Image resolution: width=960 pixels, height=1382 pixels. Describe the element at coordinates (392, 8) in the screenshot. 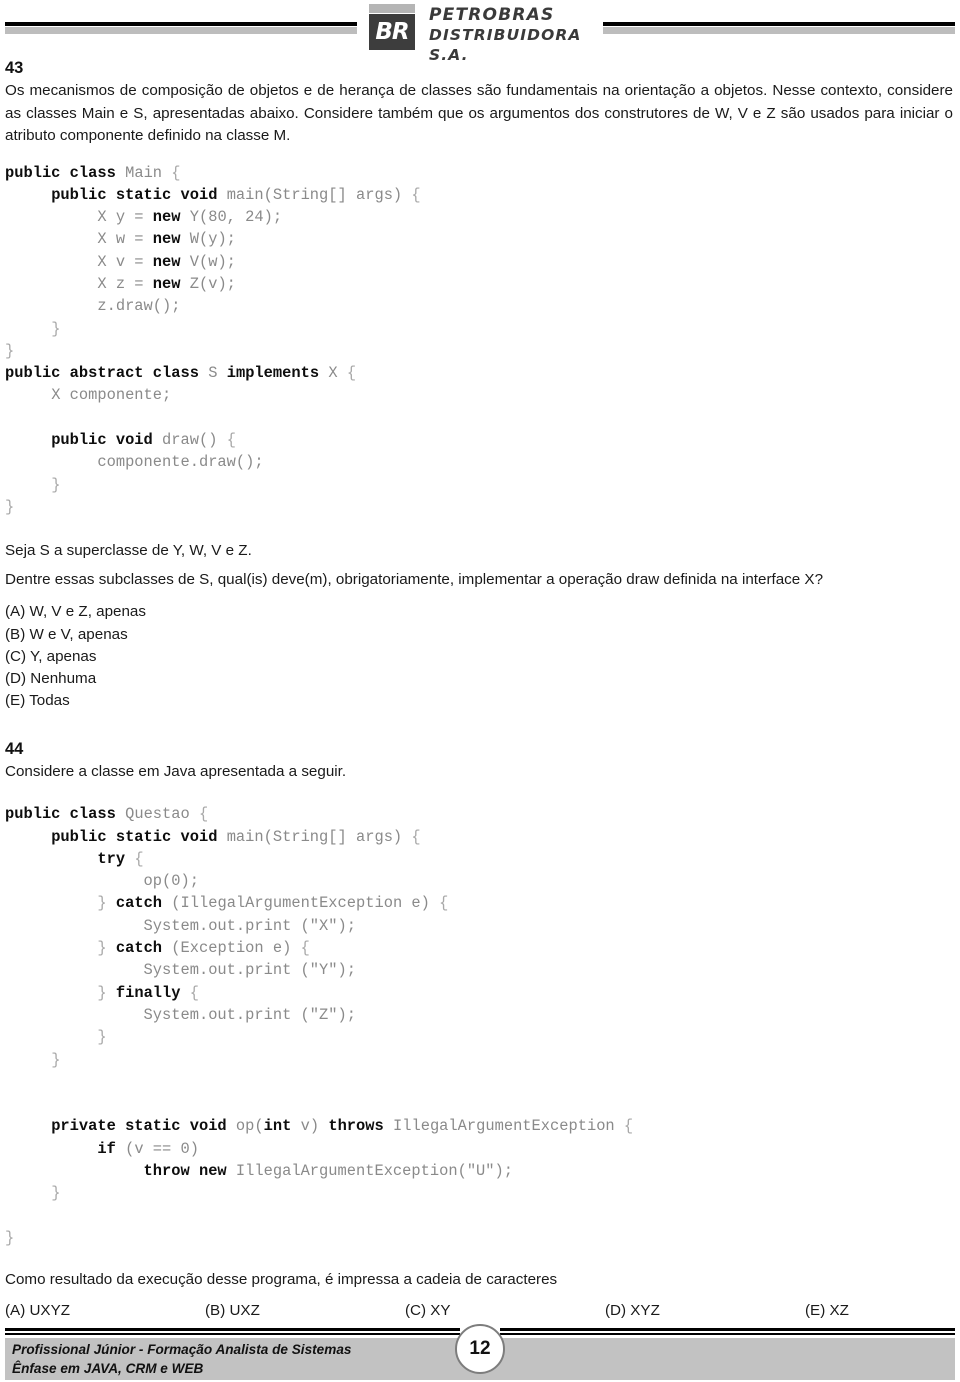

I see `logo-top-bar` at that location.